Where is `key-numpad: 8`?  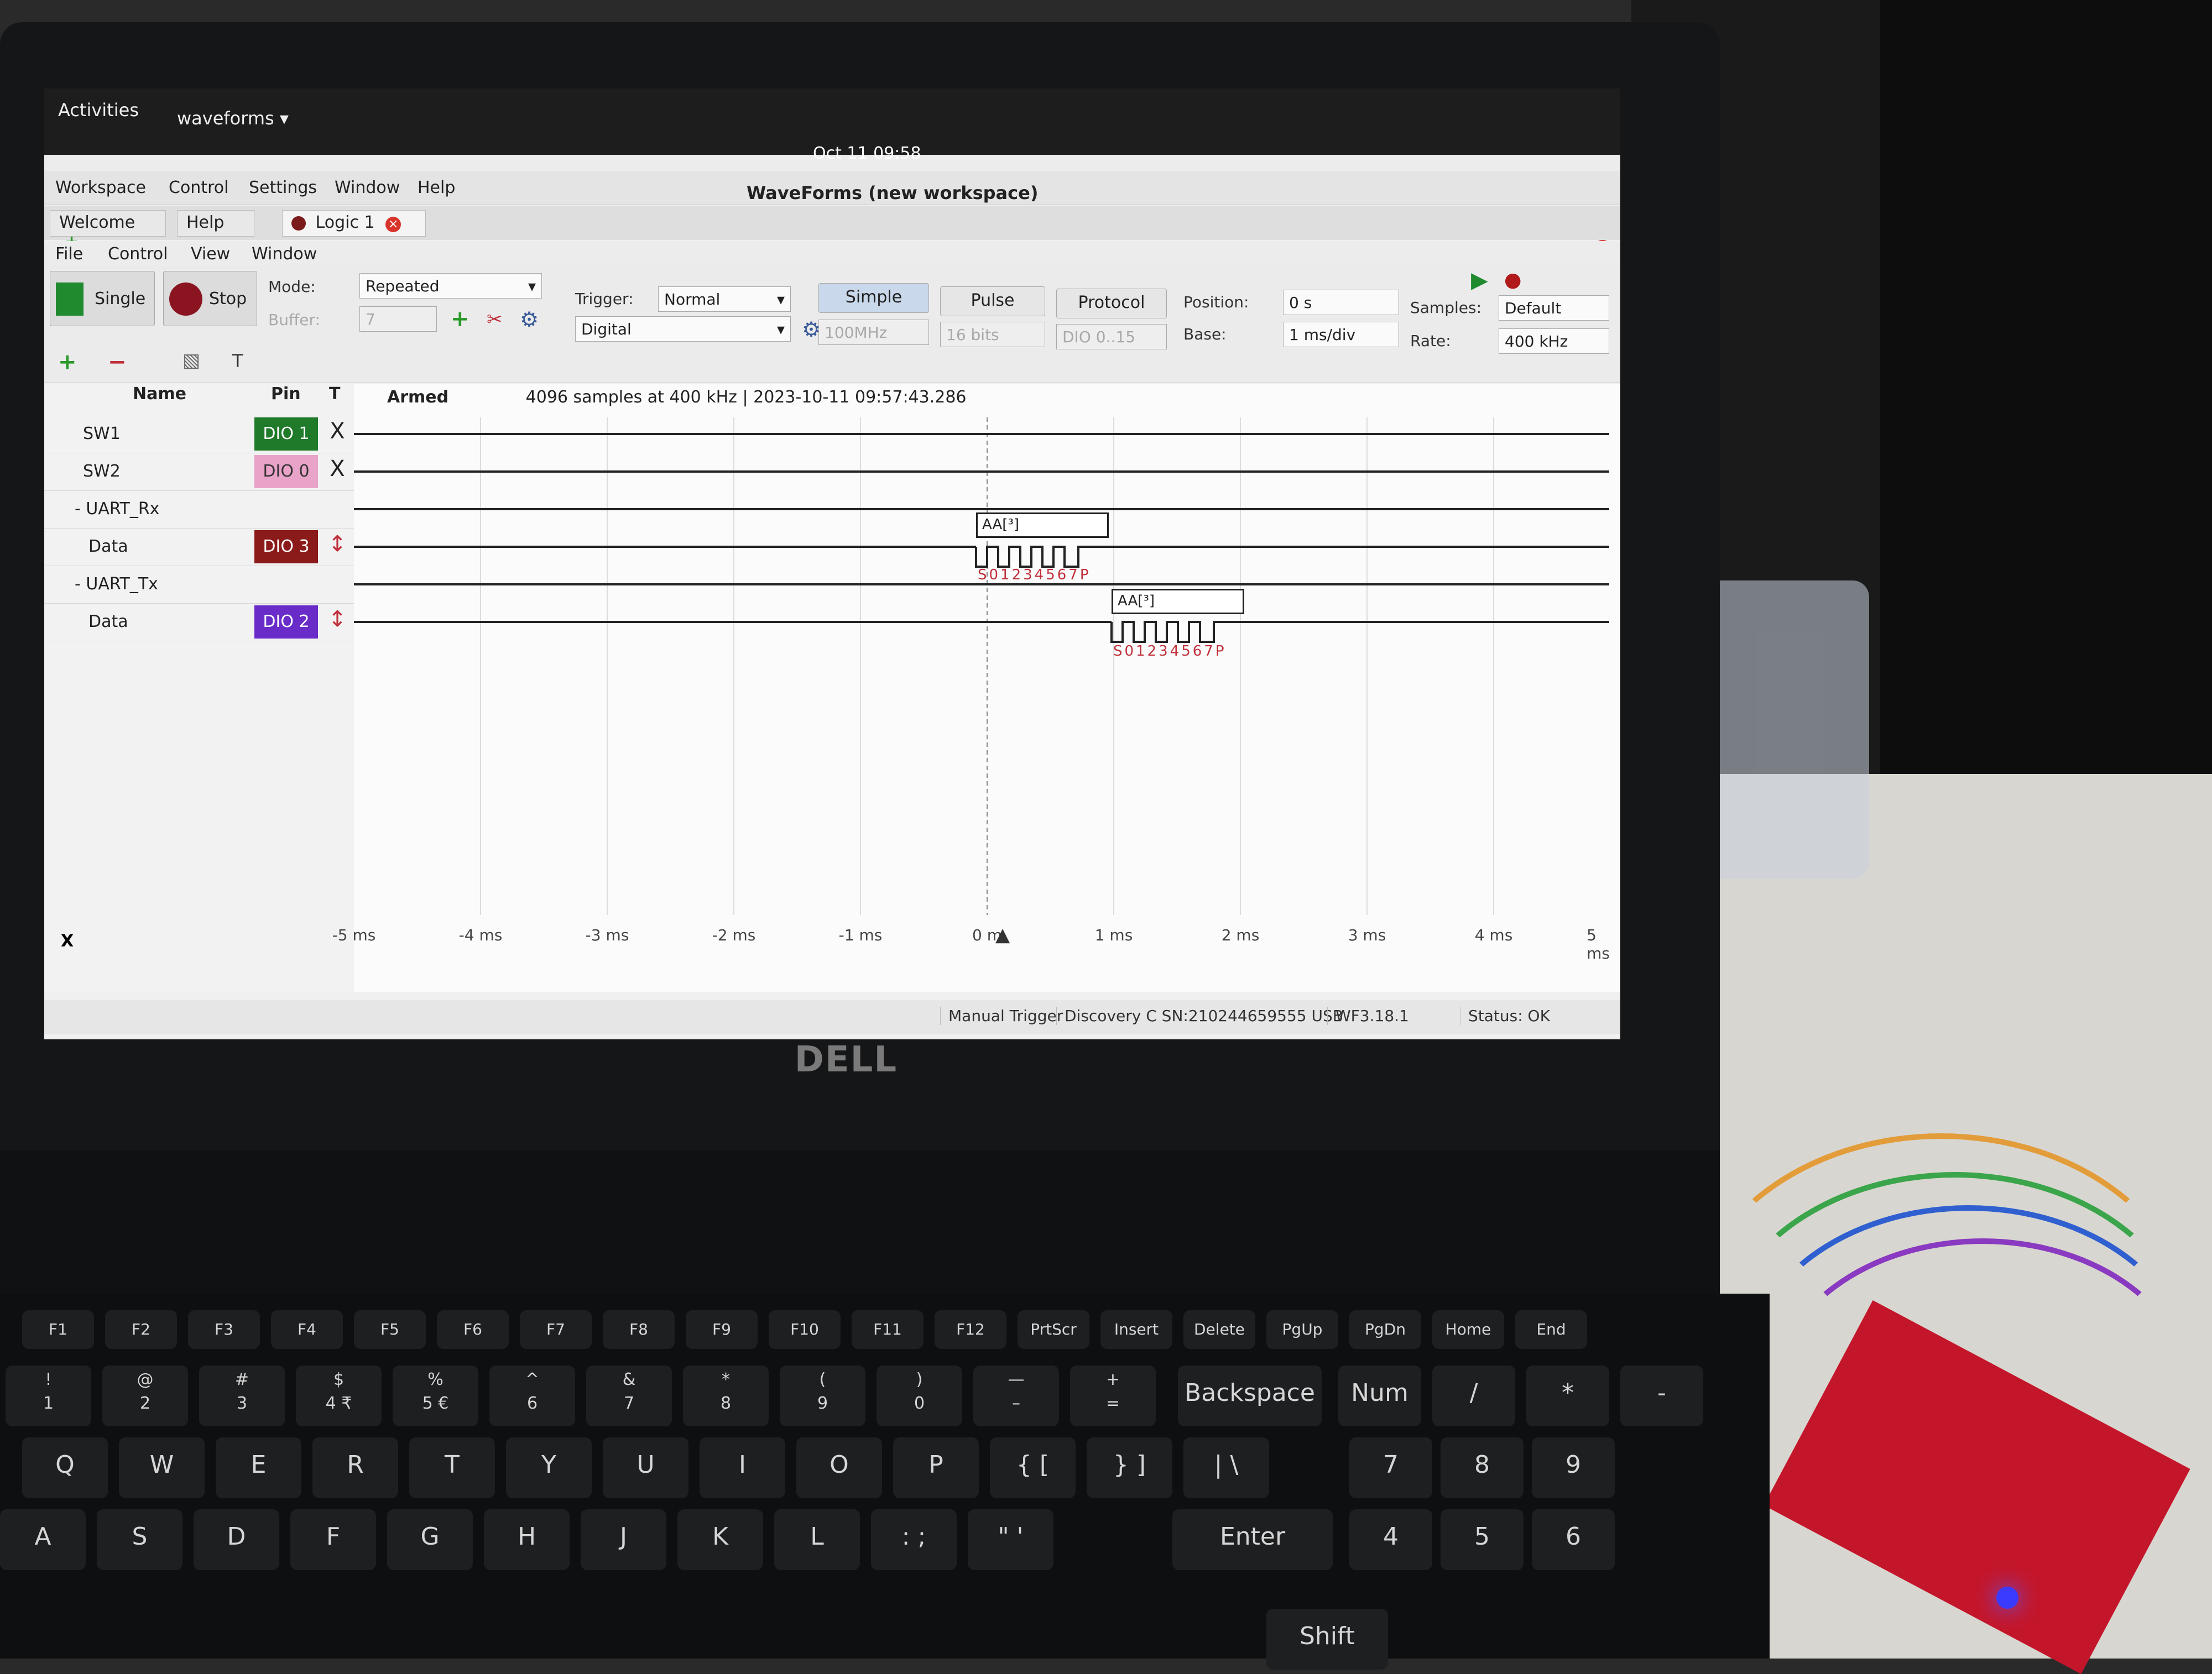
key-numpad: 8 is located at coordinates (1483, 1467).